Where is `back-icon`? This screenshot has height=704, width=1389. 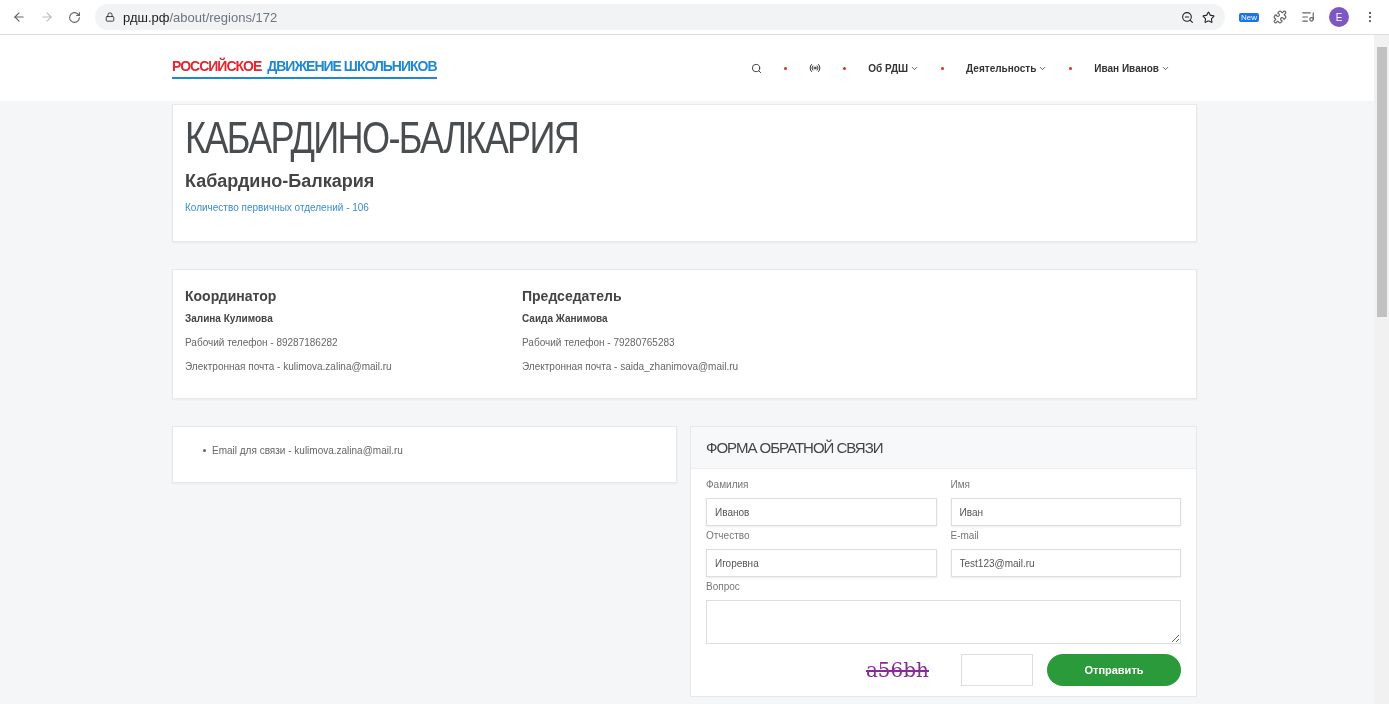
back-icon is located at coordinates (19, 17).